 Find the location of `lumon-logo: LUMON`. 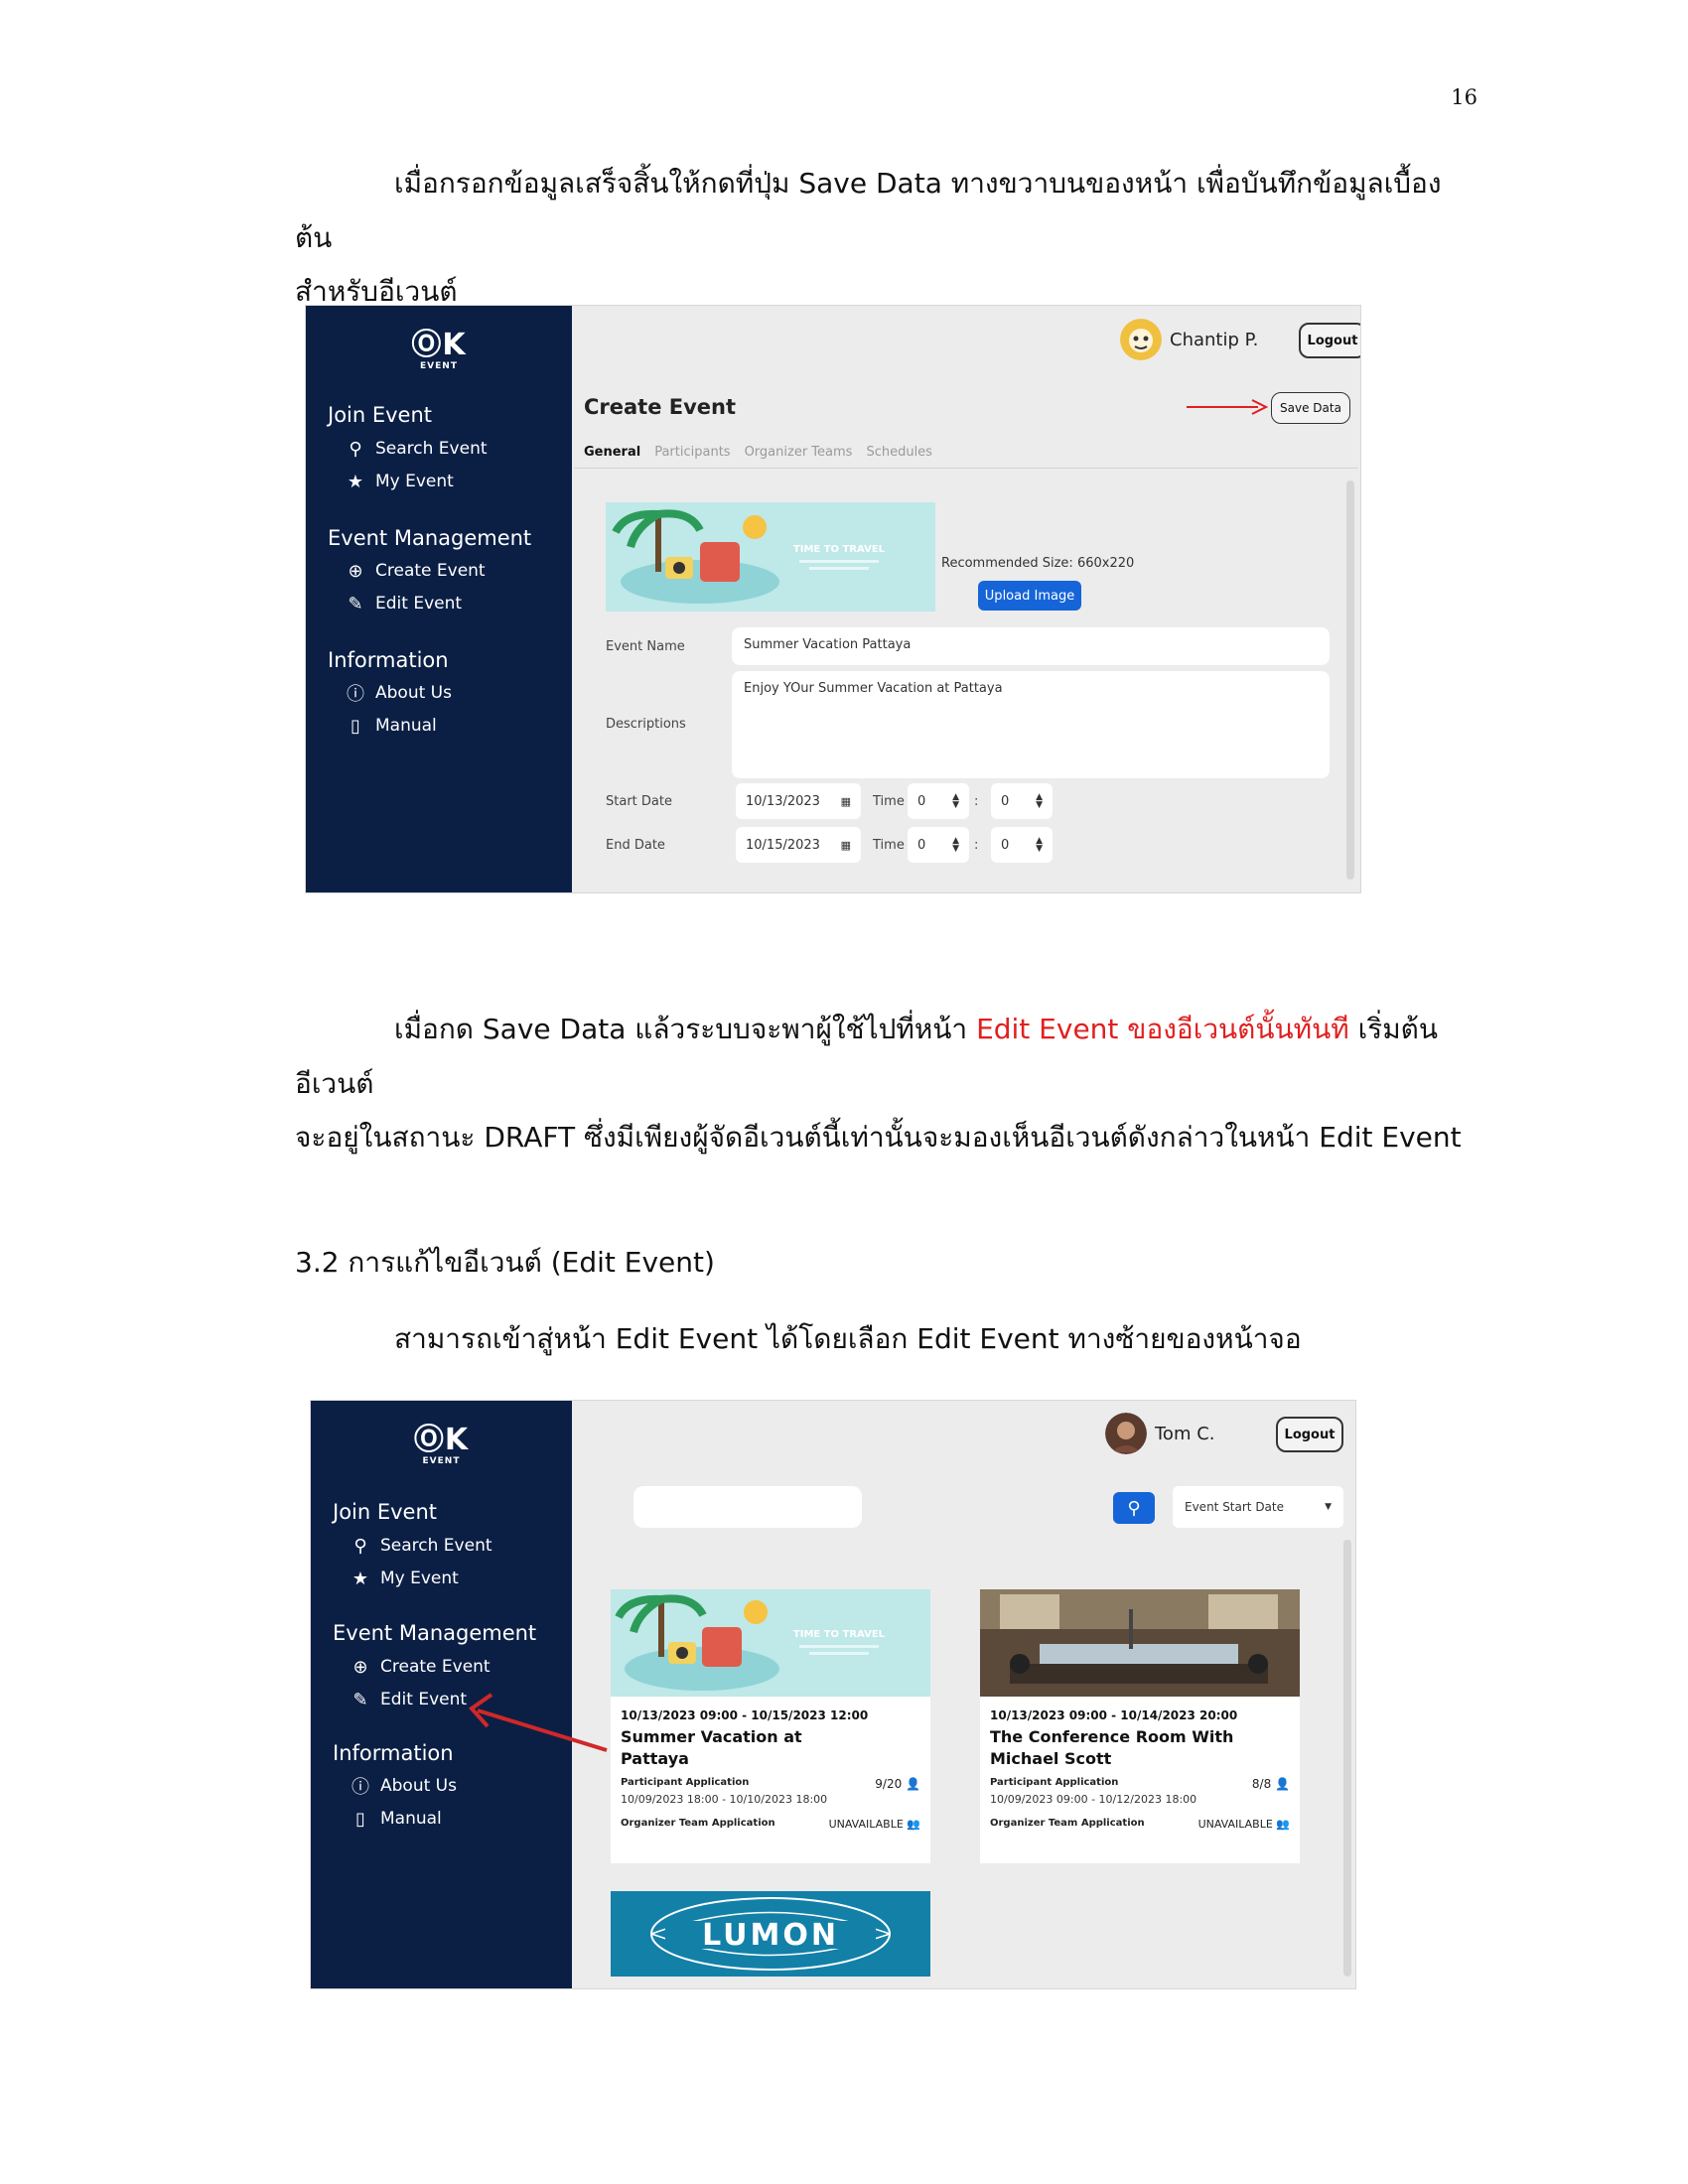

lumon-logo: LUMON is located at coordinates (770, 1934).